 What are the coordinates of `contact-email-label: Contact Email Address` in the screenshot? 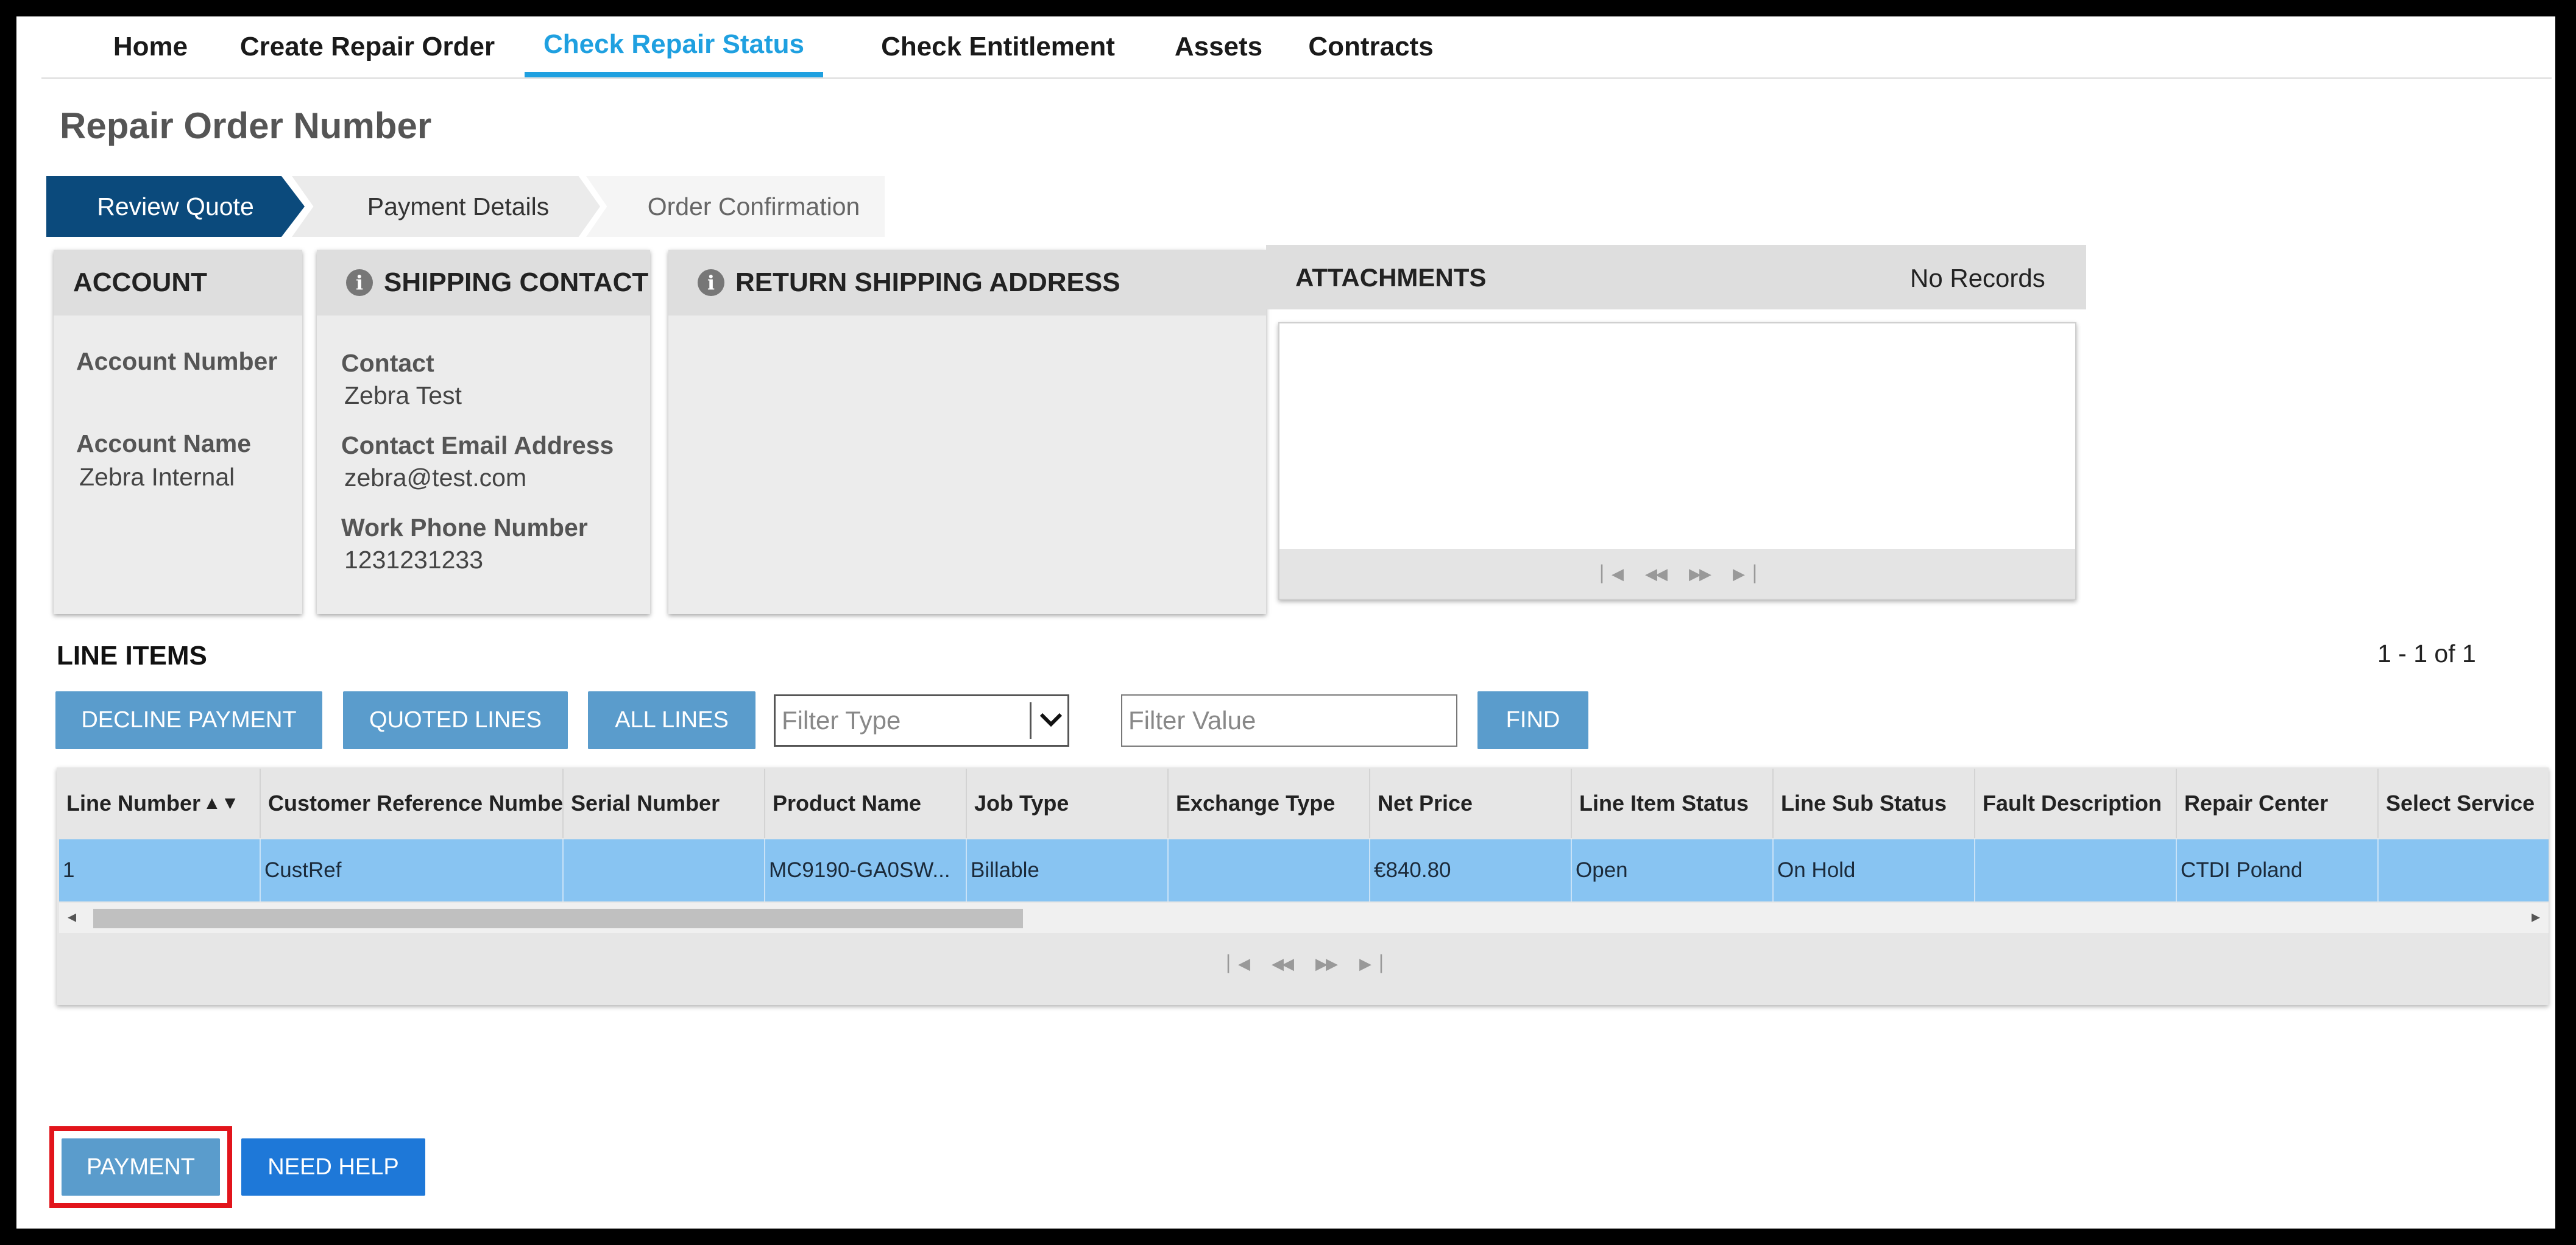 It's located at (477, 445).